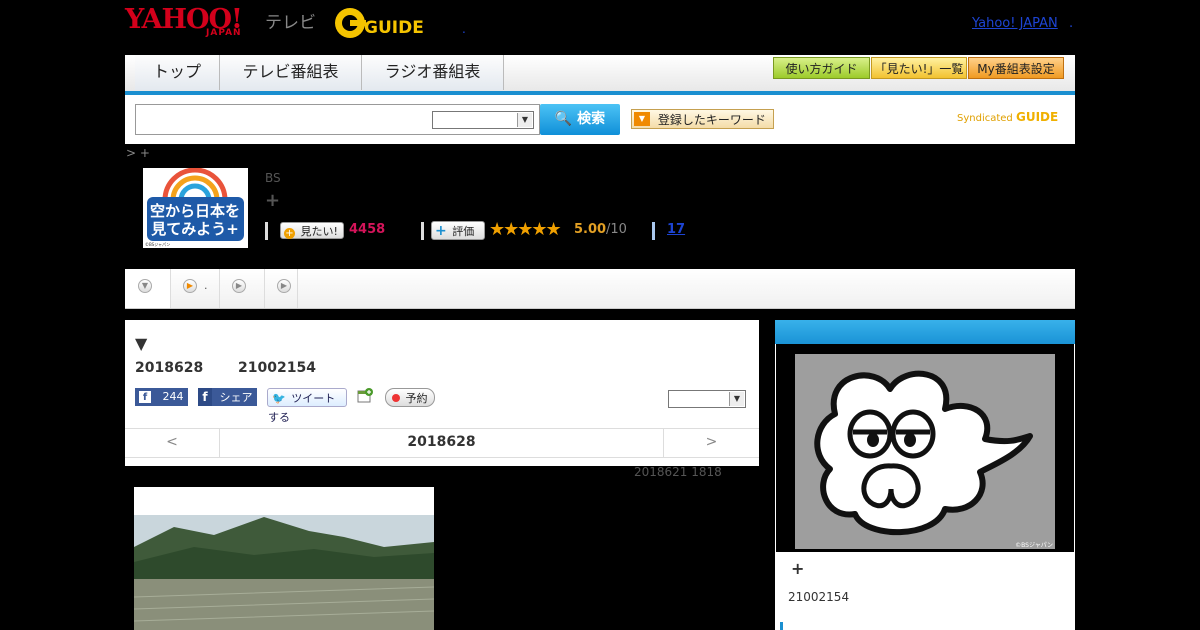 This screenshot has height=630, width=1200. What do you see at coordinates (291, 72) in the screenshot?
I see `nav-tab-tv-listings: テレビ番組表` at bounding box center [291, 72].